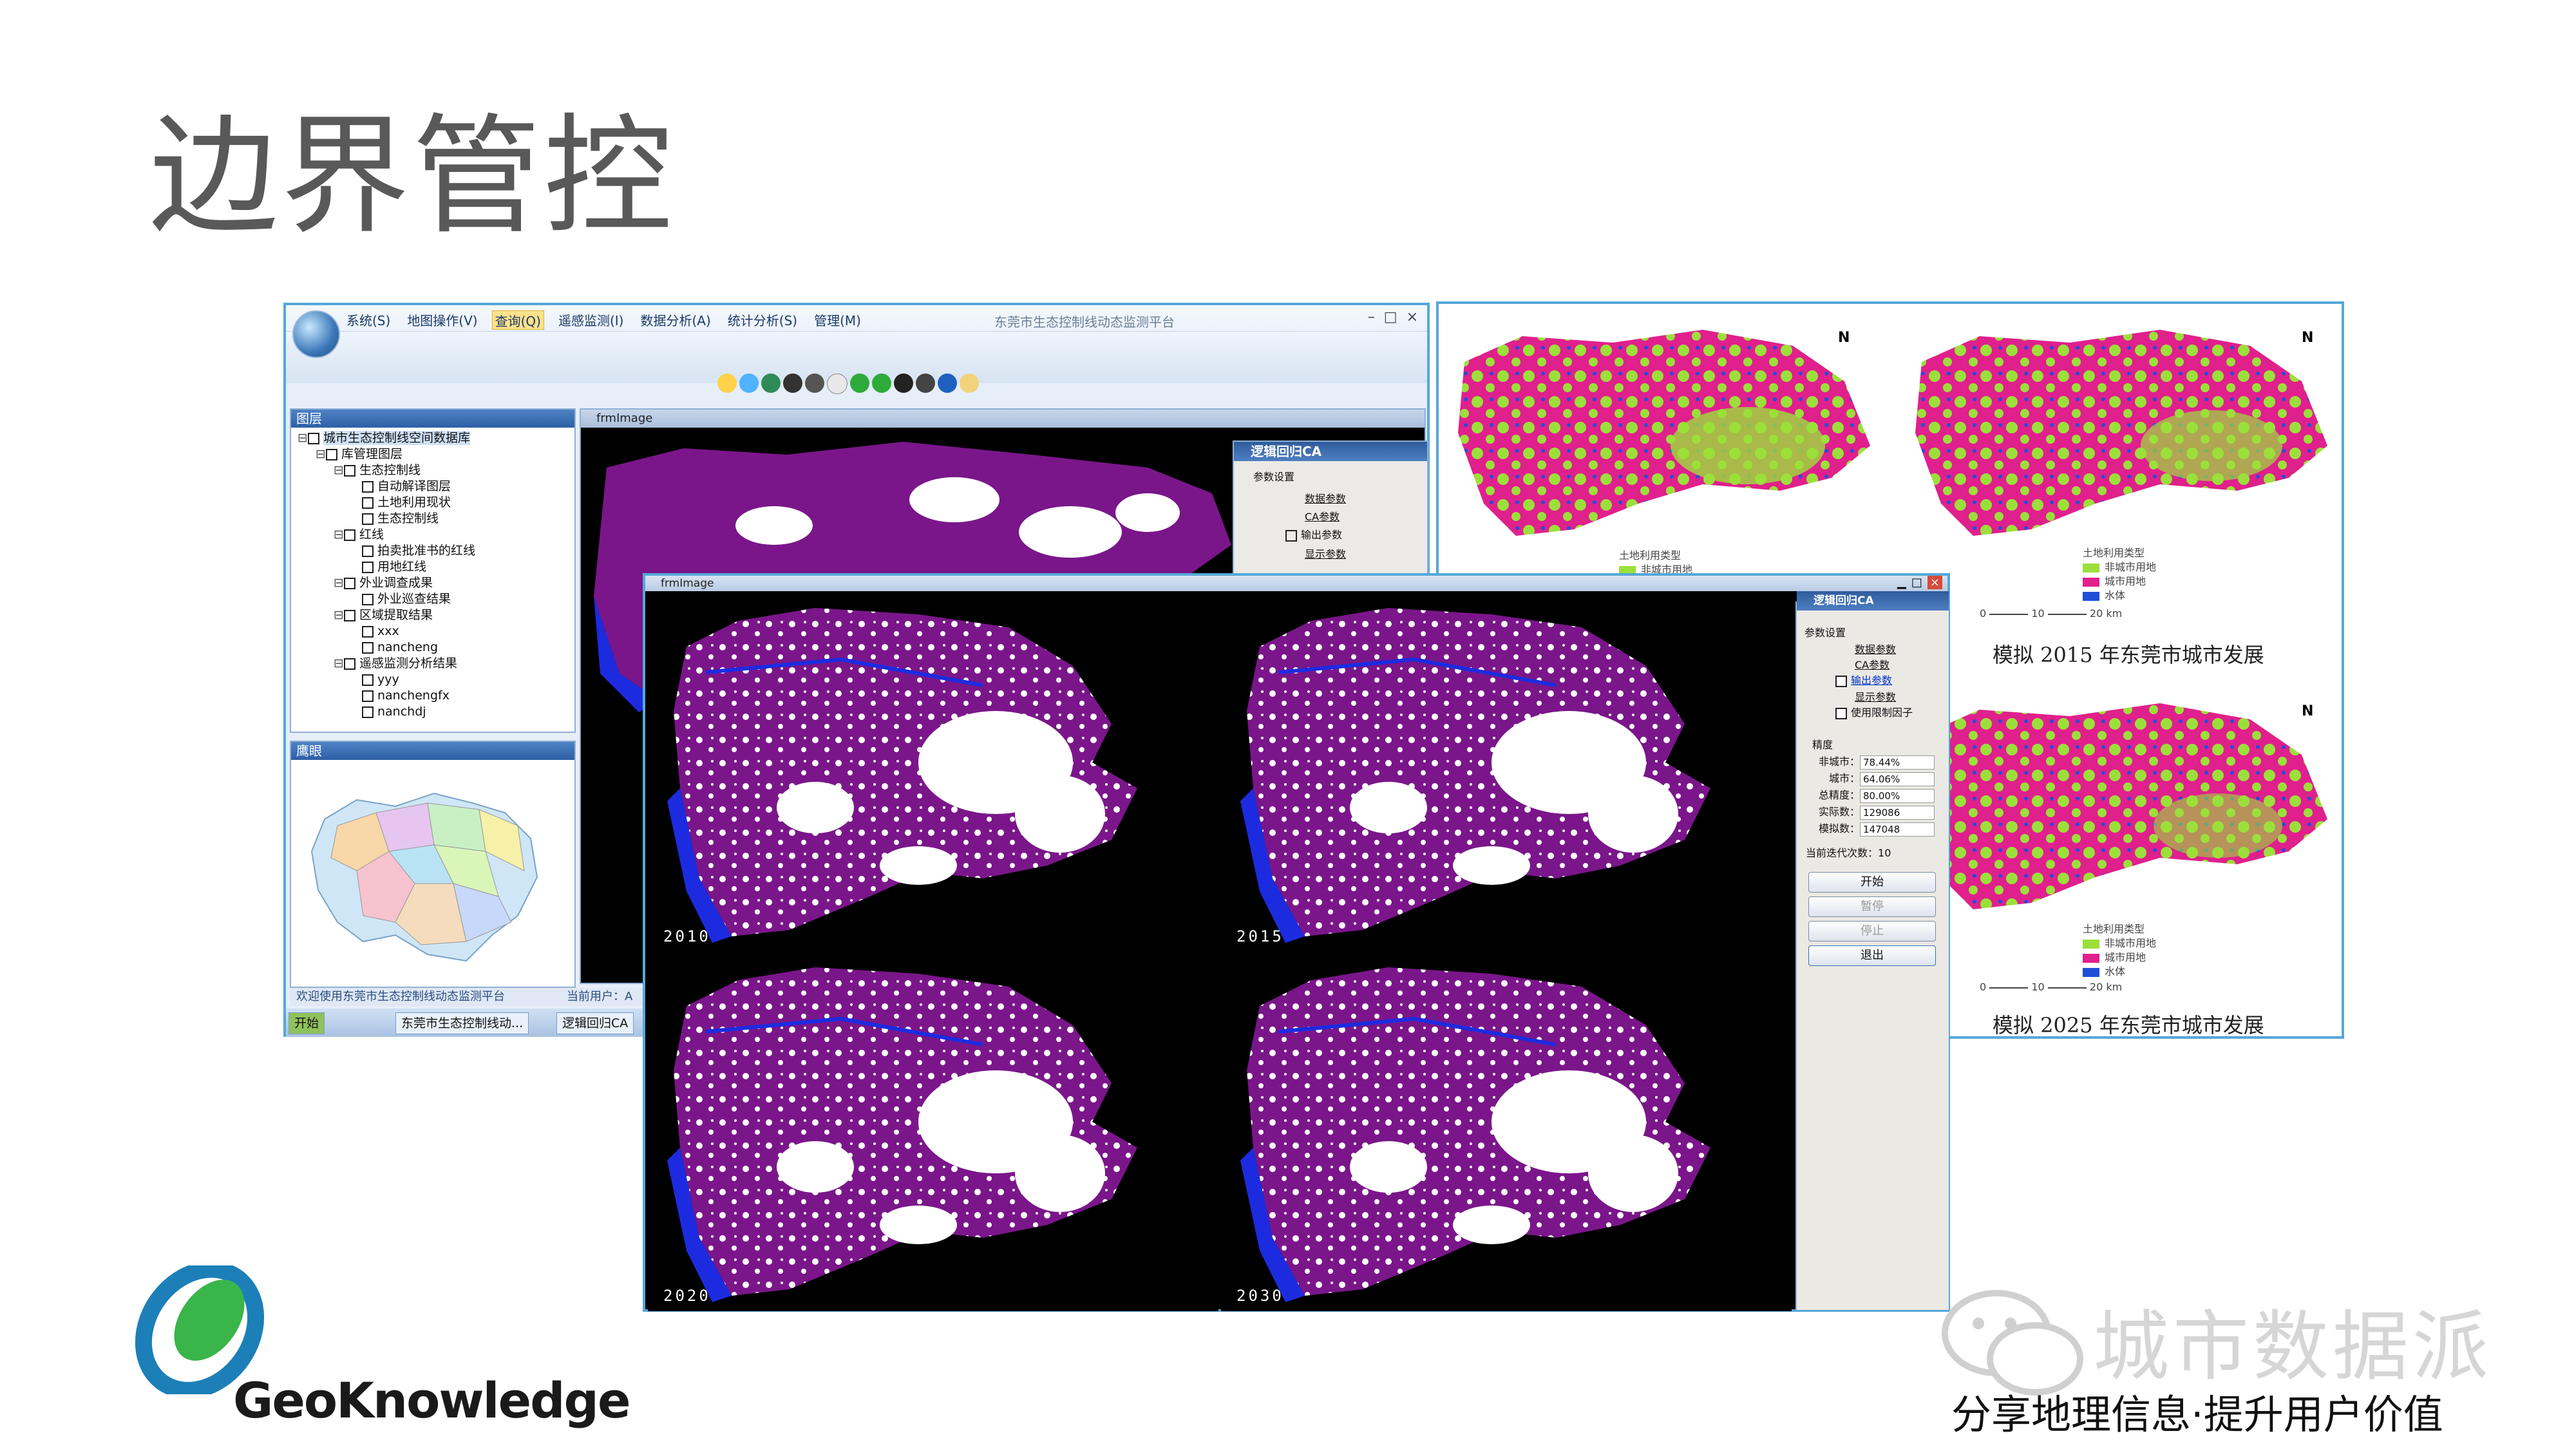 The height and width of the screenshot is (1449, 2576). Describe the element at coordinates (1506, 774) in the screenshot. I see `sim-panel-2015: 2015` at that location.